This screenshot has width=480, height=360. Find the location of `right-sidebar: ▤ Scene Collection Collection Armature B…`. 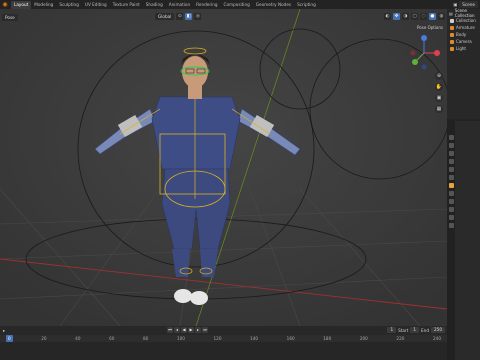

right-sidebar: ▤ Scene Collection Collection Armature B… is located at coordinates (463, 184).